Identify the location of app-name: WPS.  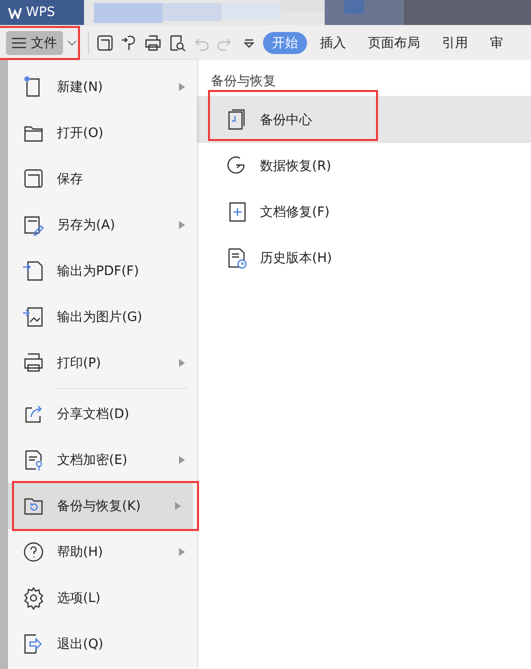
(40, 12).